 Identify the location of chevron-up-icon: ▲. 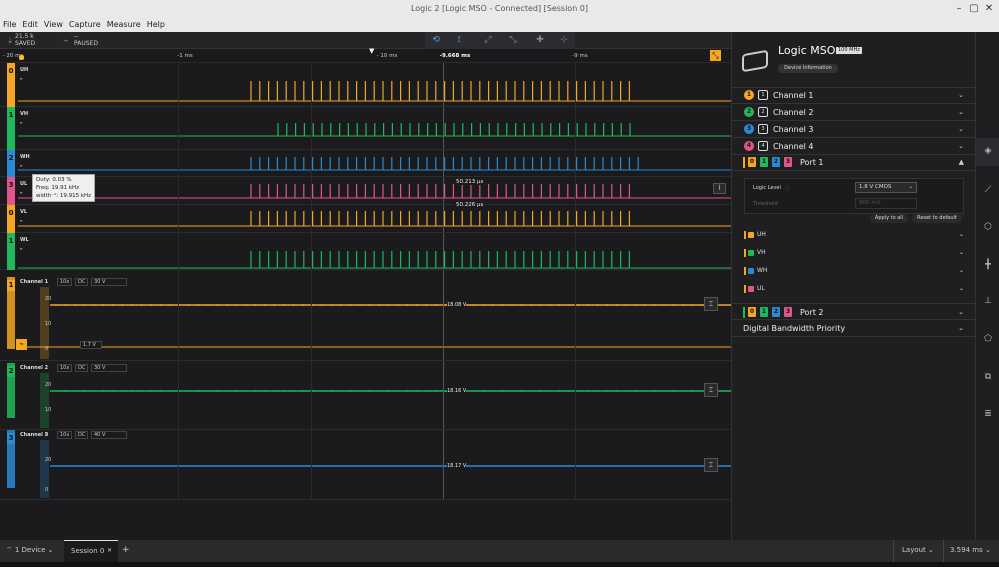
(961, 162).